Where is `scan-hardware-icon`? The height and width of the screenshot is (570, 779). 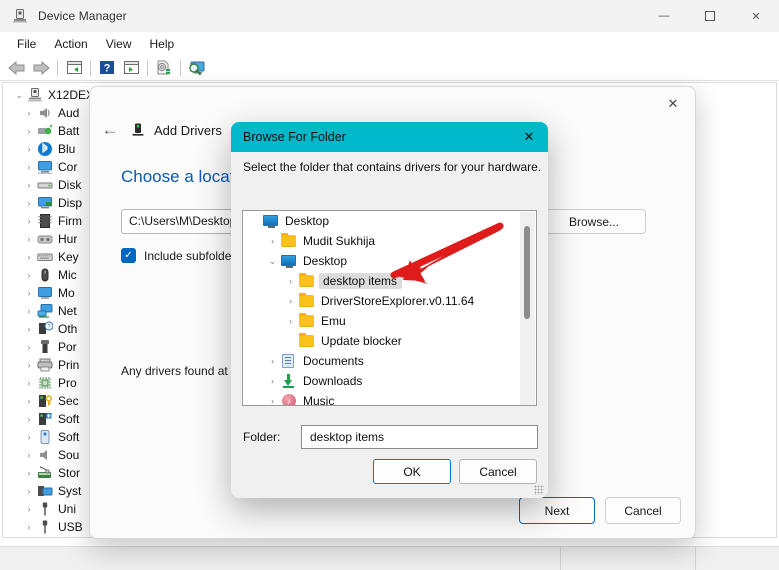 scan-hardware-icon is located at coordinates (197, 68).